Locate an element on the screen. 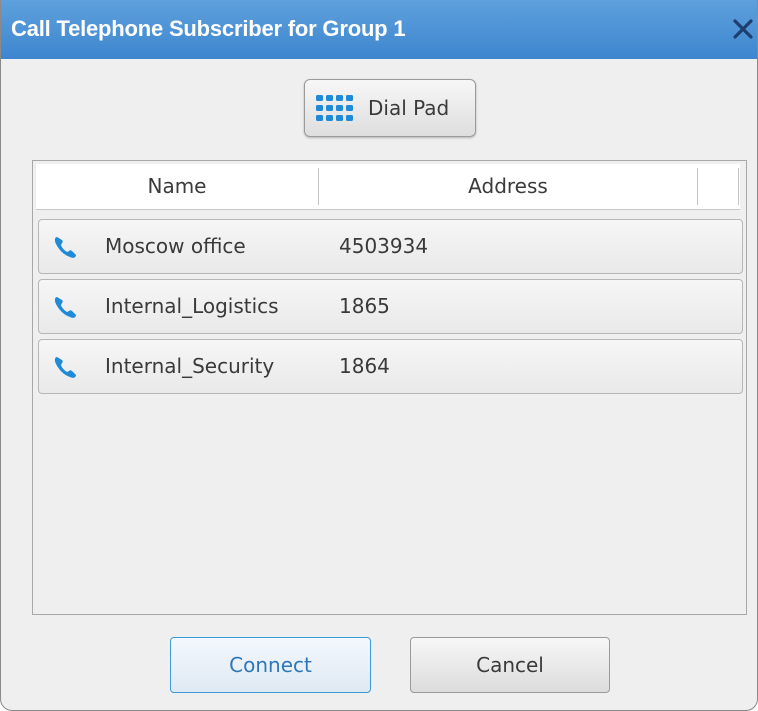 The width and height of the screenshot is (758, 711). dial-pad-button: Dial Pad is located at coordinates (390, 108).